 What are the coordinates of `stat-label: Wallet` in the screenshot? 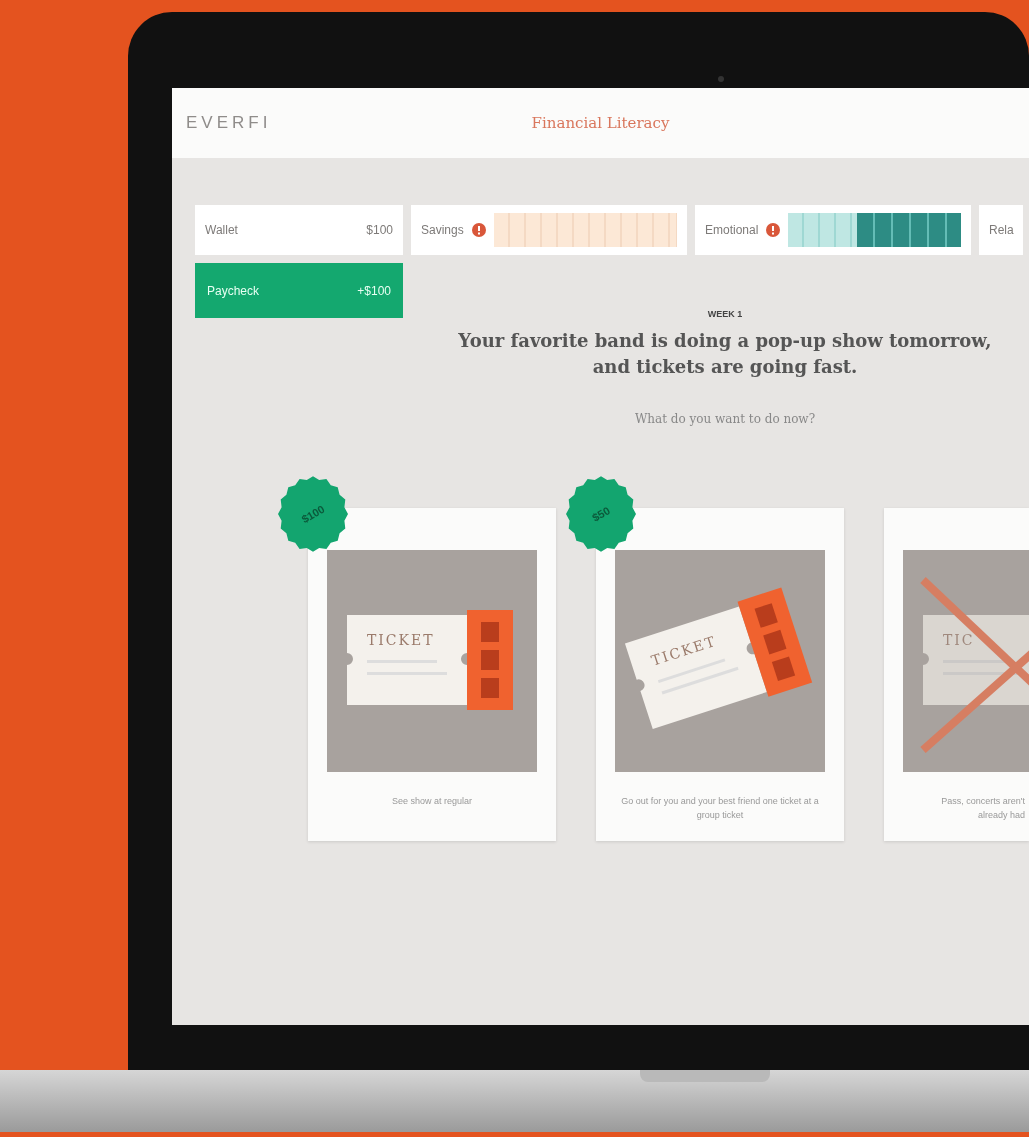 It's located at (221, 230).